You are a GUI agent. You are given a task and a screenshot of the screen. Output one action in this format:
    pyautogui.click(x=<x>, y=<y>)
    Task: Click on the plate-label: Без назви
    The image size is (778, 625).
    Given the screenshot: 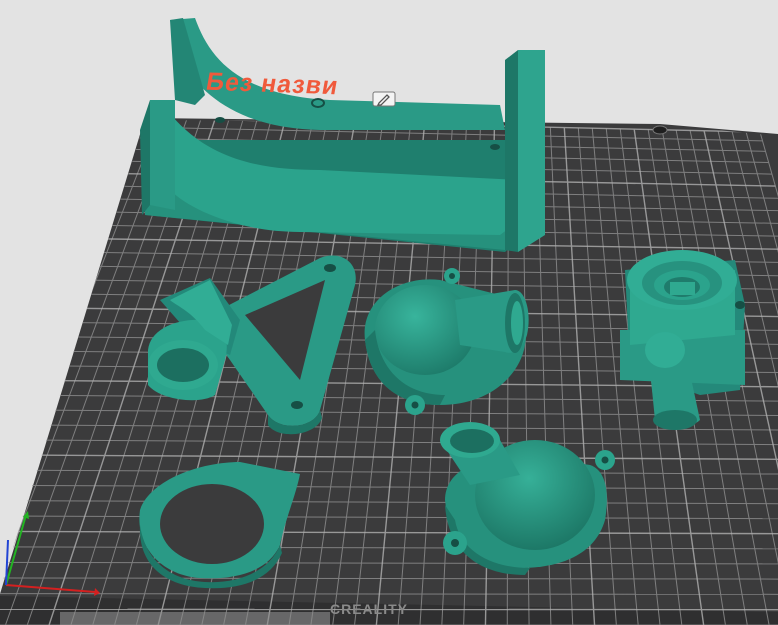 What is the action you would take?
    pyautogui.click(x=272, y=84)
    